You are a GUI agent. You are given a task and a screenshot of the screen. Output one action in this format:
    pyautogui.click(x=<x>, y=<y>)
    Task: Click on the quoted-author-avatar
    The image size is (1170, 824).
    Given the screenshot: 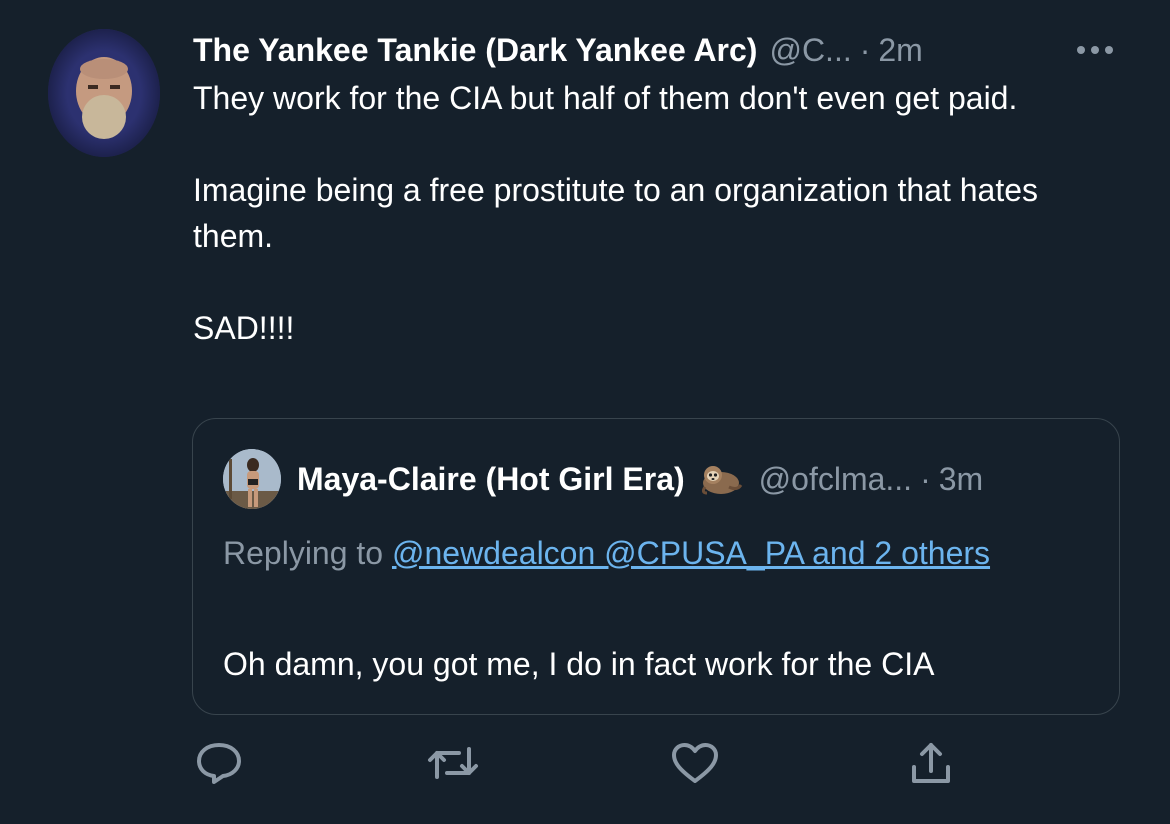 What is the action you would take?
    pyautogui.click(x=252, y=479)
    